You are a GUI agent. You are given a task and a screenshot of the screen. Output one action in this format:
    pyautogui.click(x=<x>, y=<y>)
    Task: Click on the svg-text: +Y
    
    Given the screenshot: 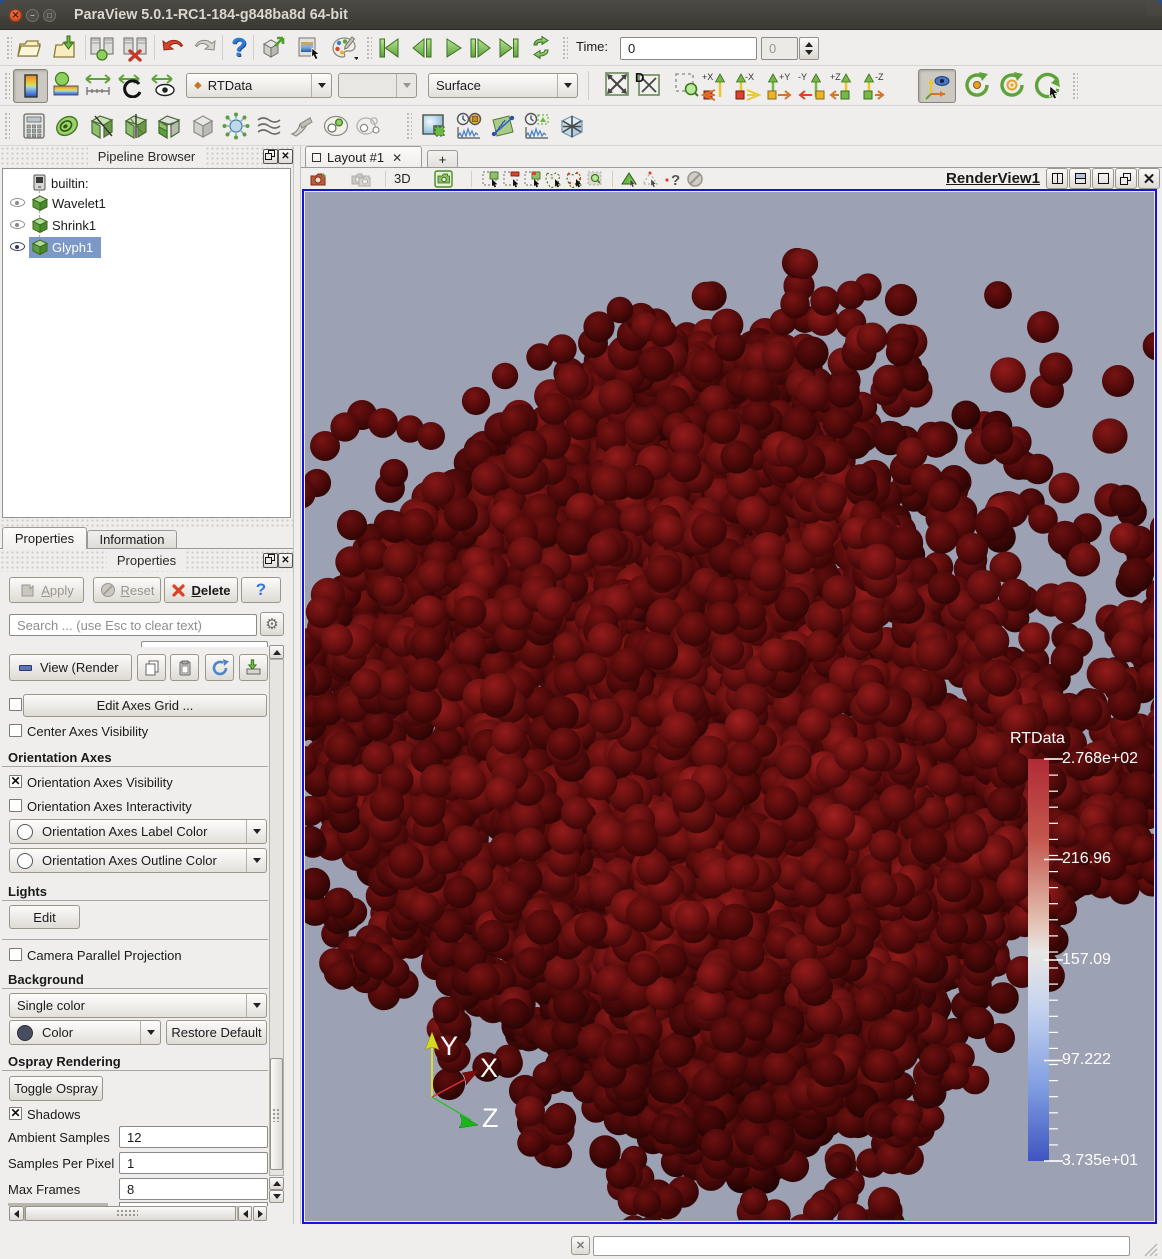 What is the action you would take?
    pyautogui.click(x=784, y=77)
    